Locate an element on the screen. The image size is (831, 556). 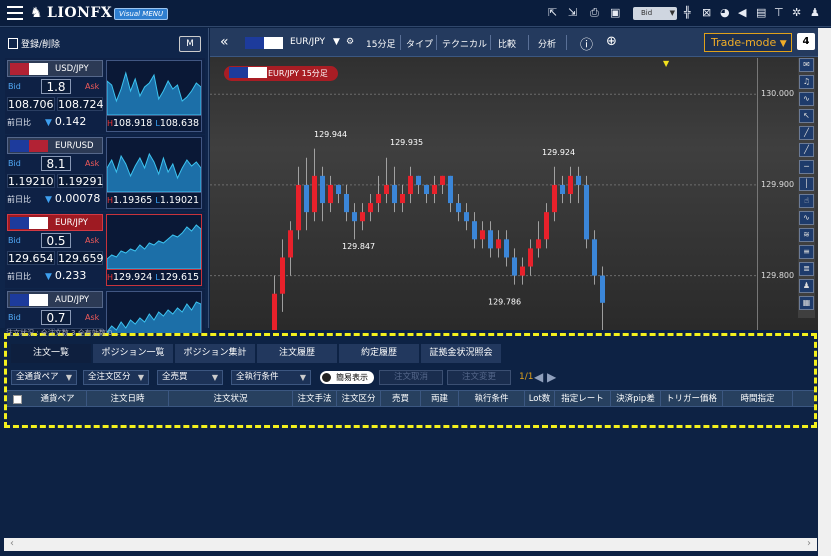
draw-tool-icon: │ is located at coordinates (806, 184).